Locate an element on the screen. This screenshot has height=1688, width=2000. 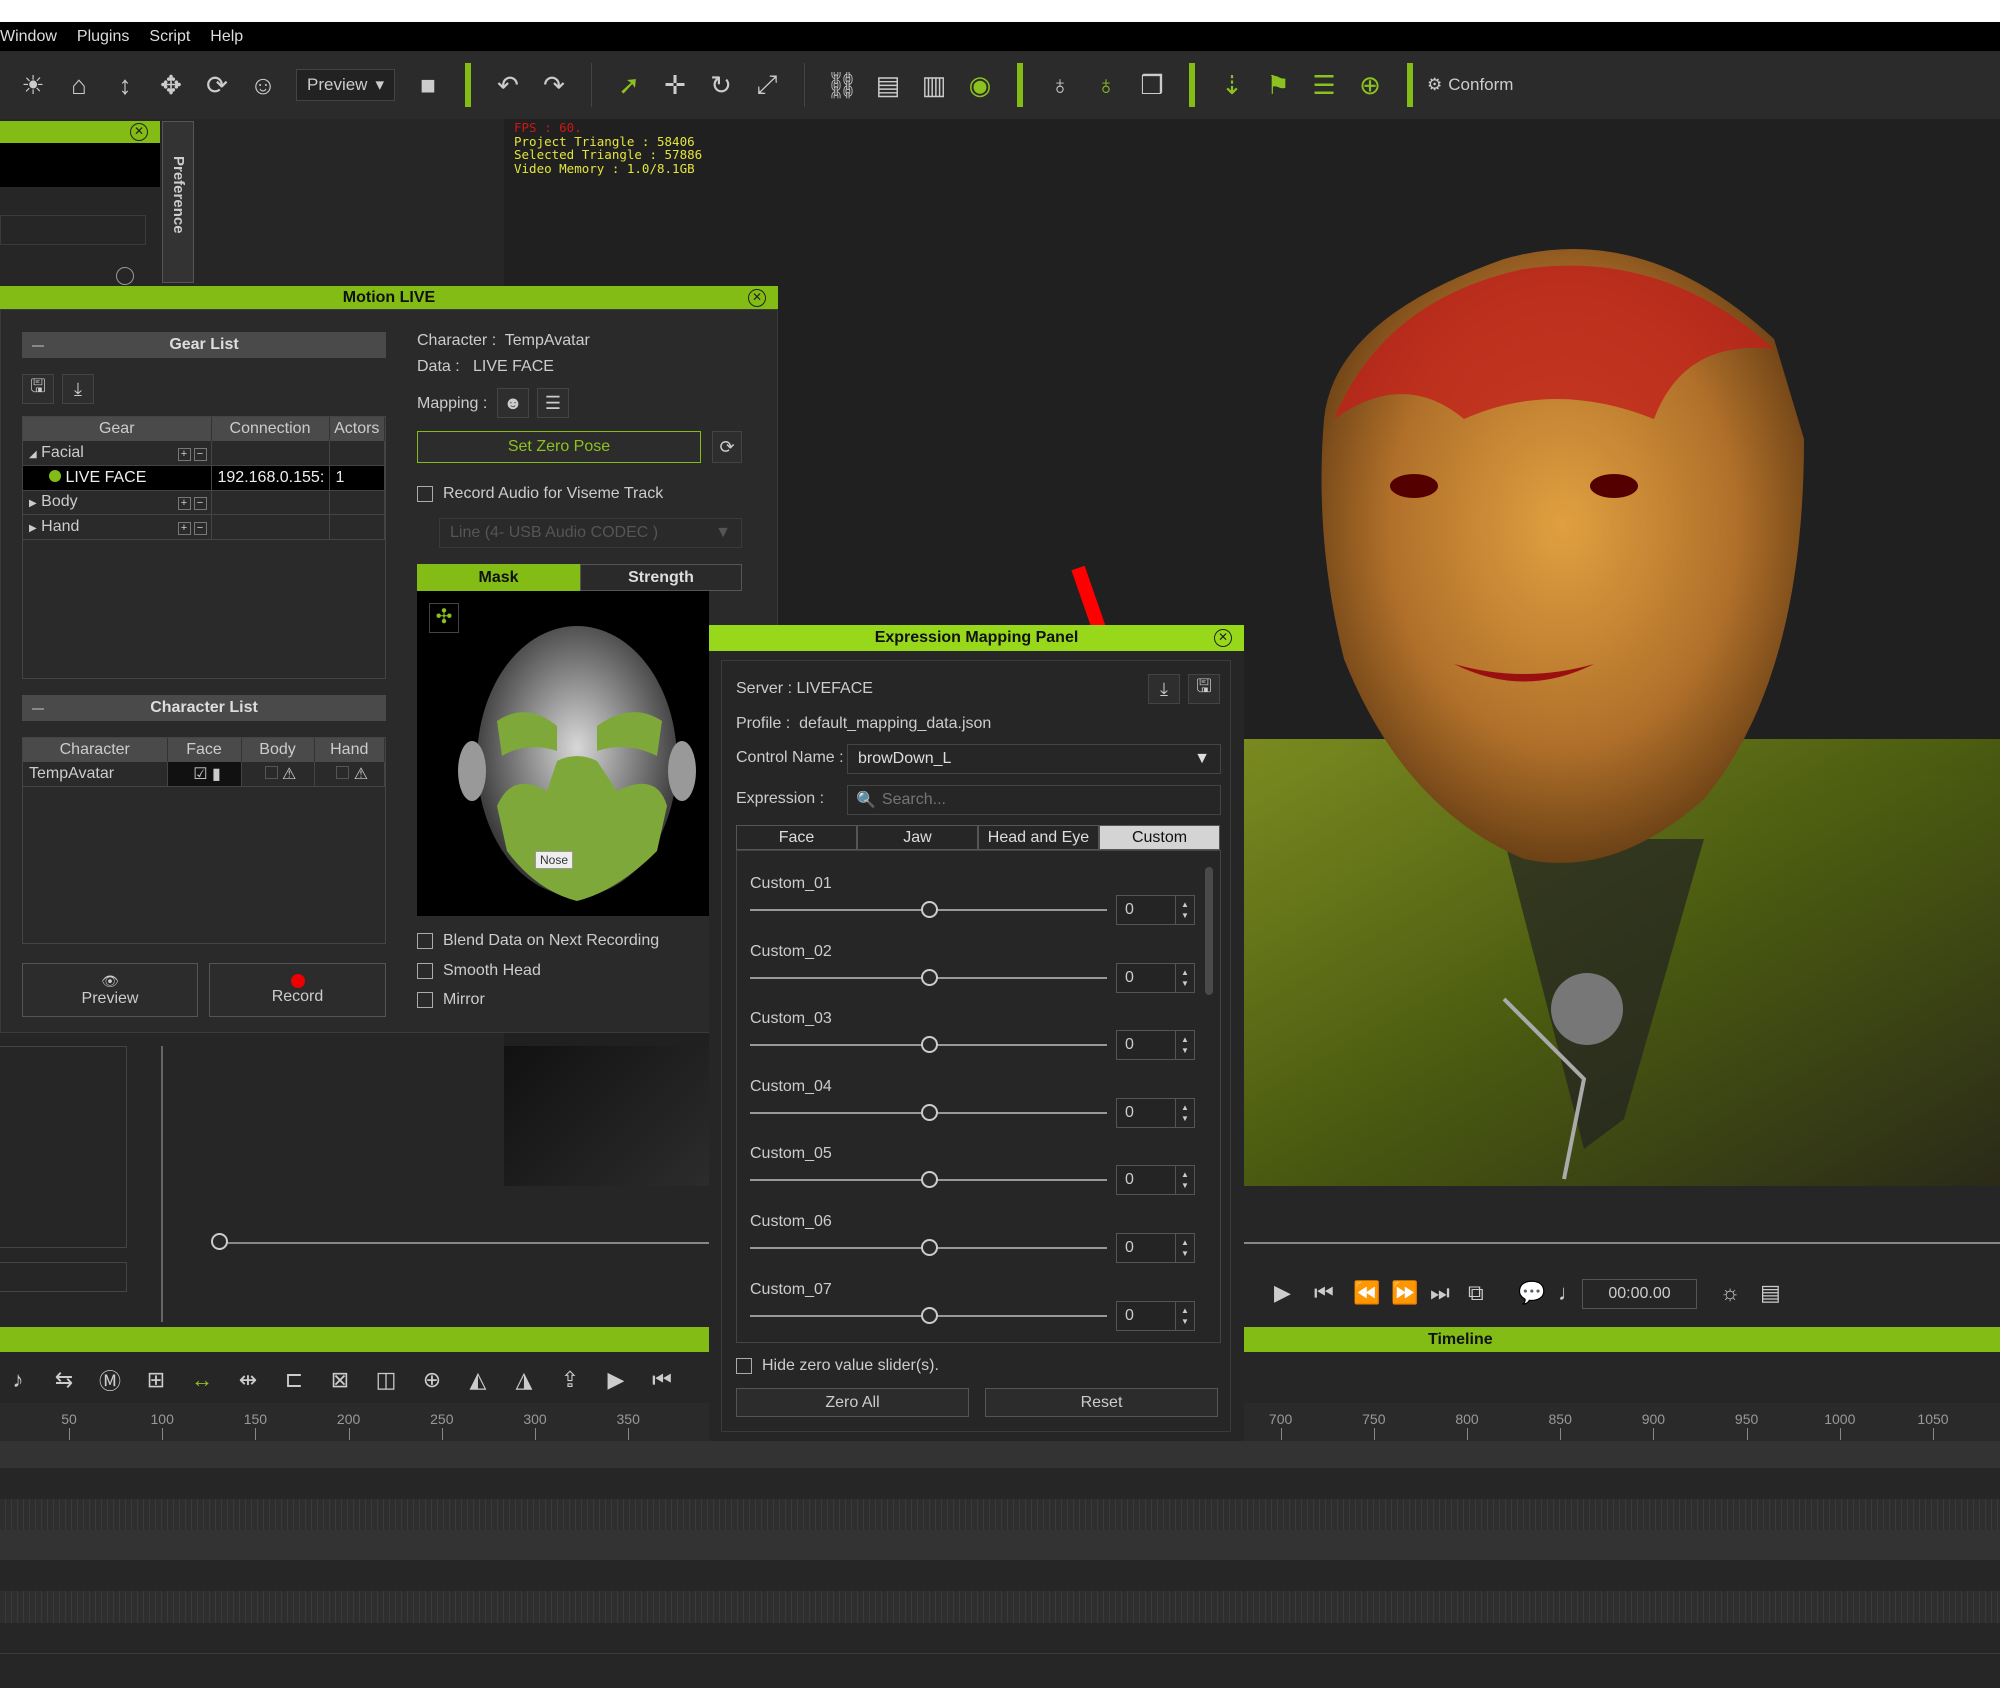
move-icon: ✛ is located at coordinates (675, 85).